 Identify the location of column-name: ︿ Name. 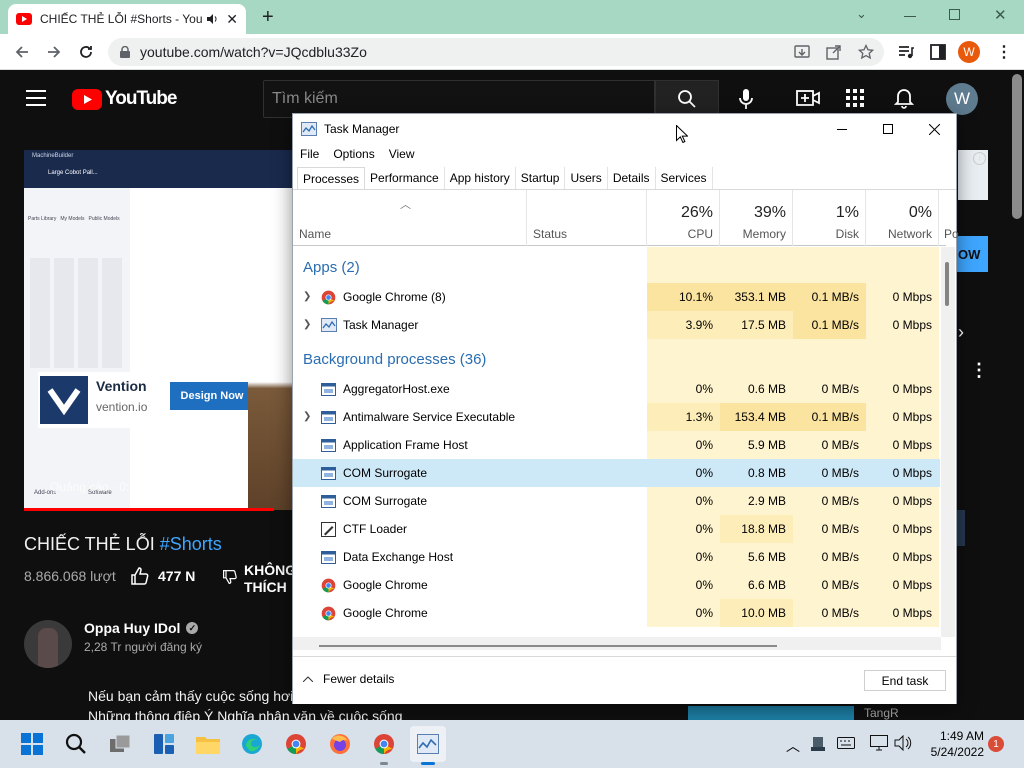
(410, 218).